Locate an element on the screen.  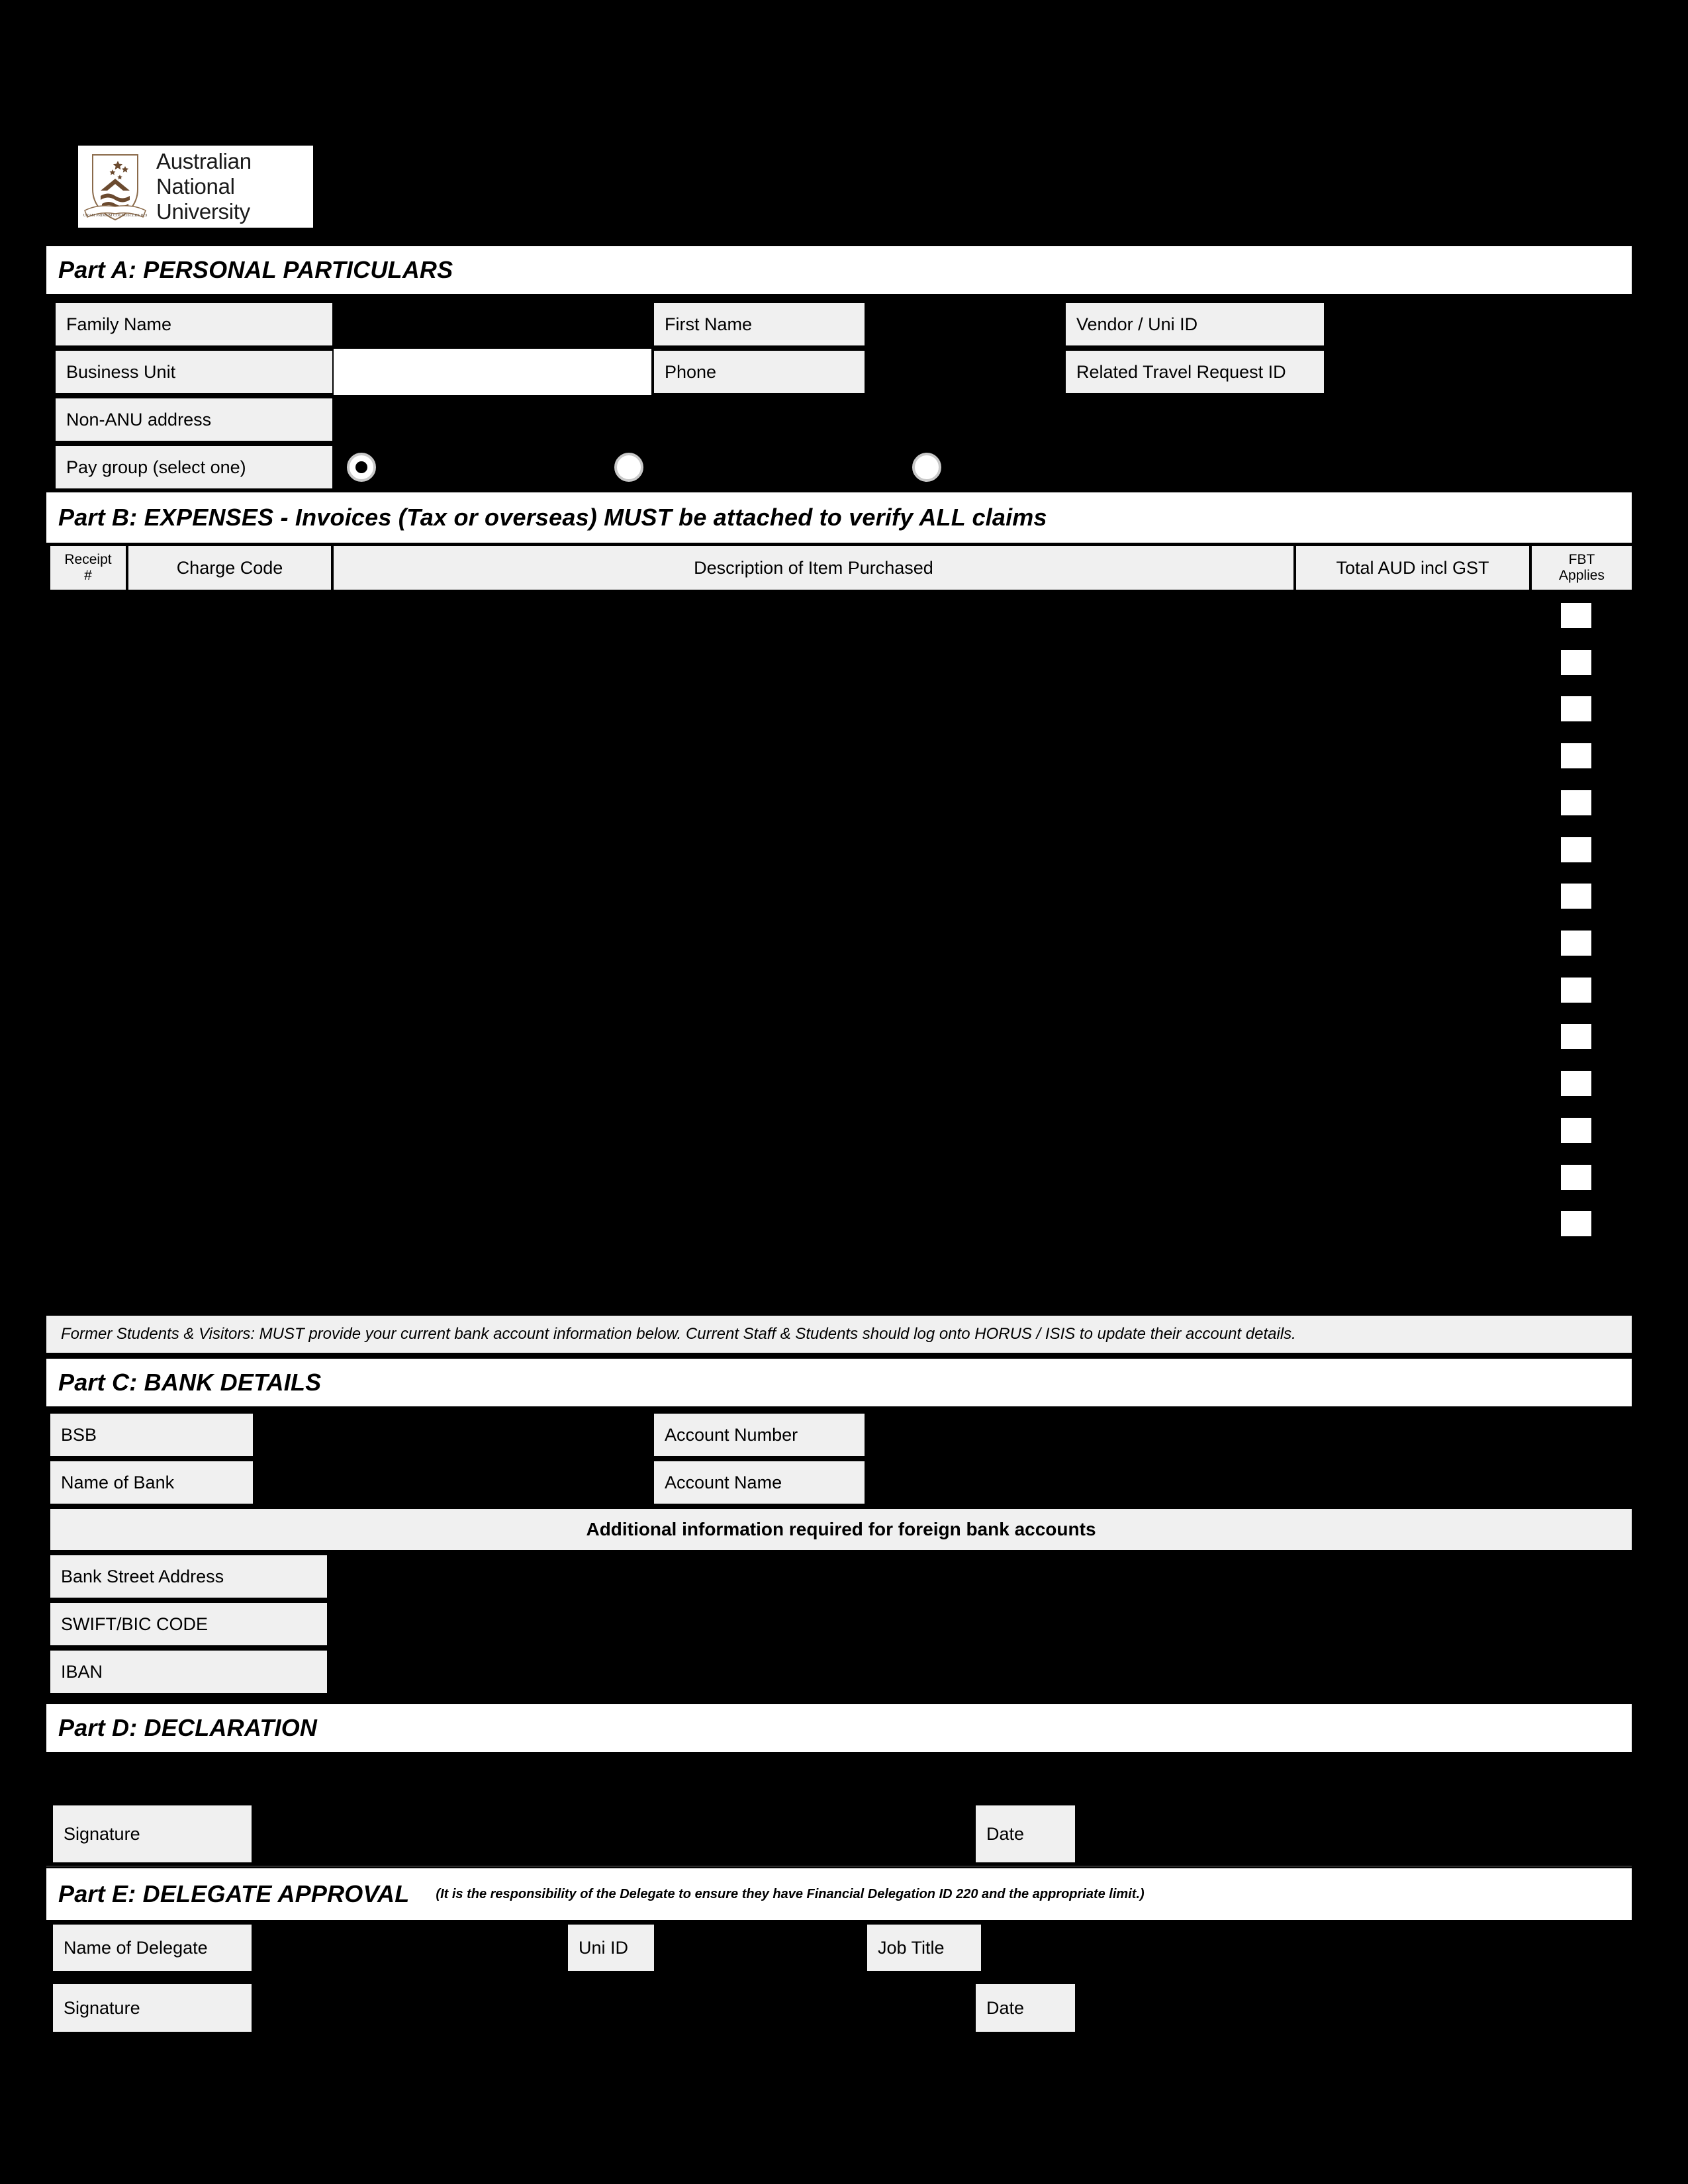
declaration-date-input is located at coordinates (1353, 1834).